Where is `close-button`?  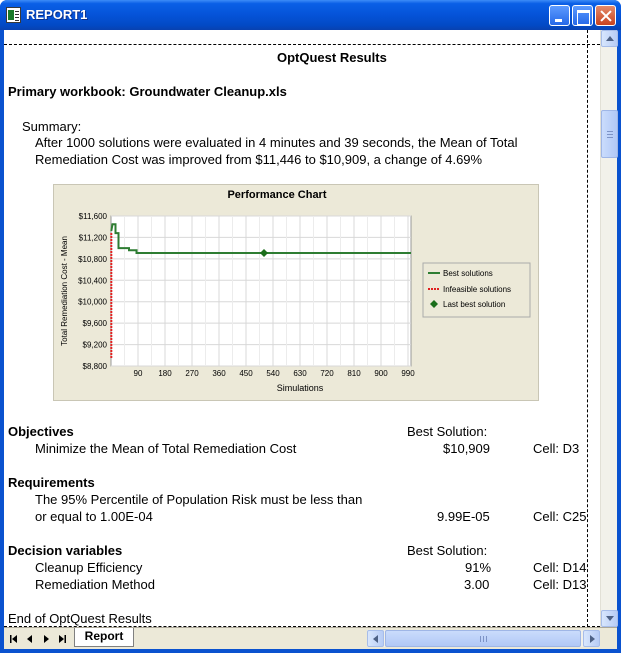 close-button is located at coordinates (605, 15).